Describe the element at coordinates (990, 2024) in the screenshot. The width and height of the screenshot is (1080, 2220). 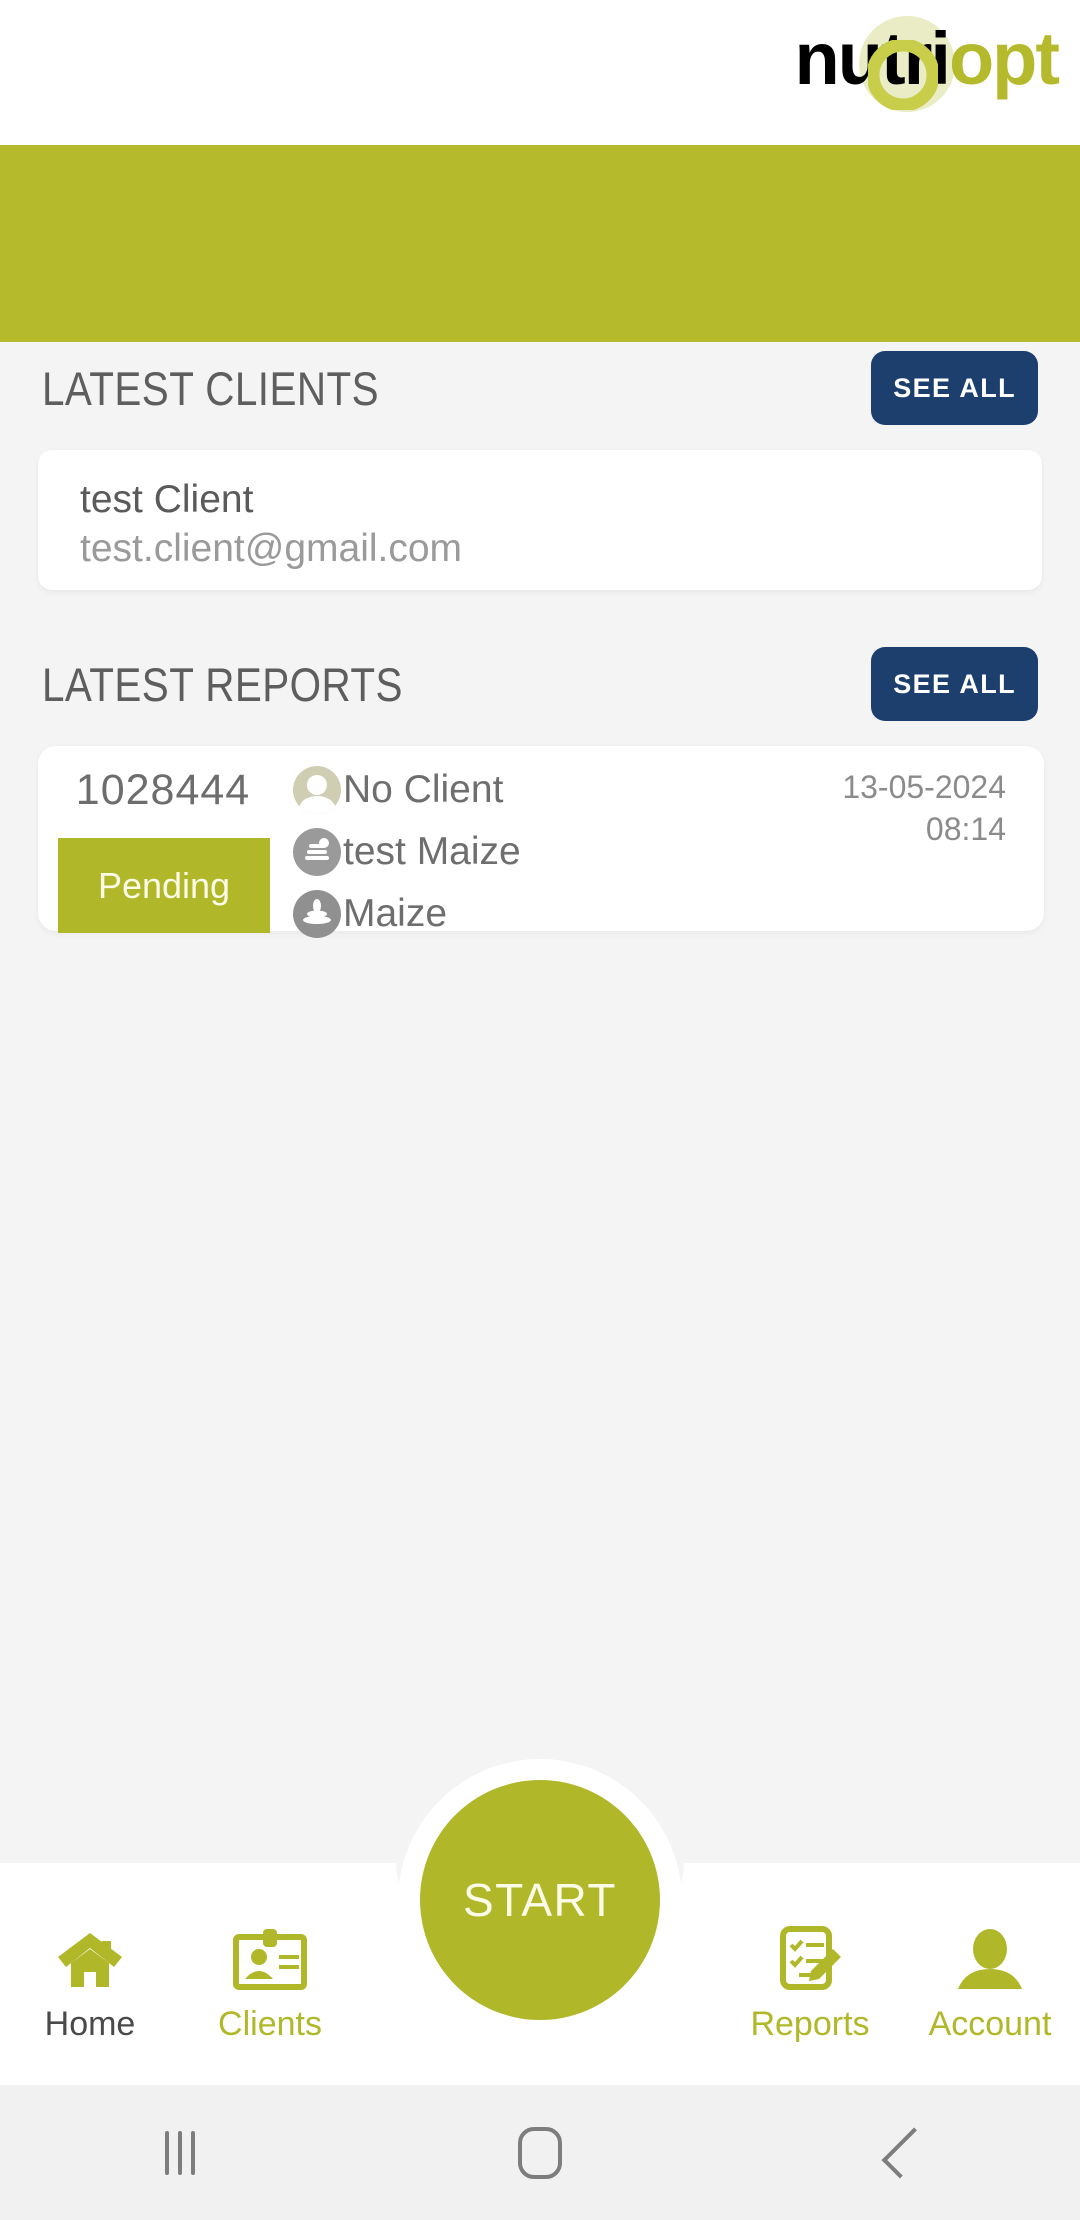
I see `nav-label-account: Account` at that location.